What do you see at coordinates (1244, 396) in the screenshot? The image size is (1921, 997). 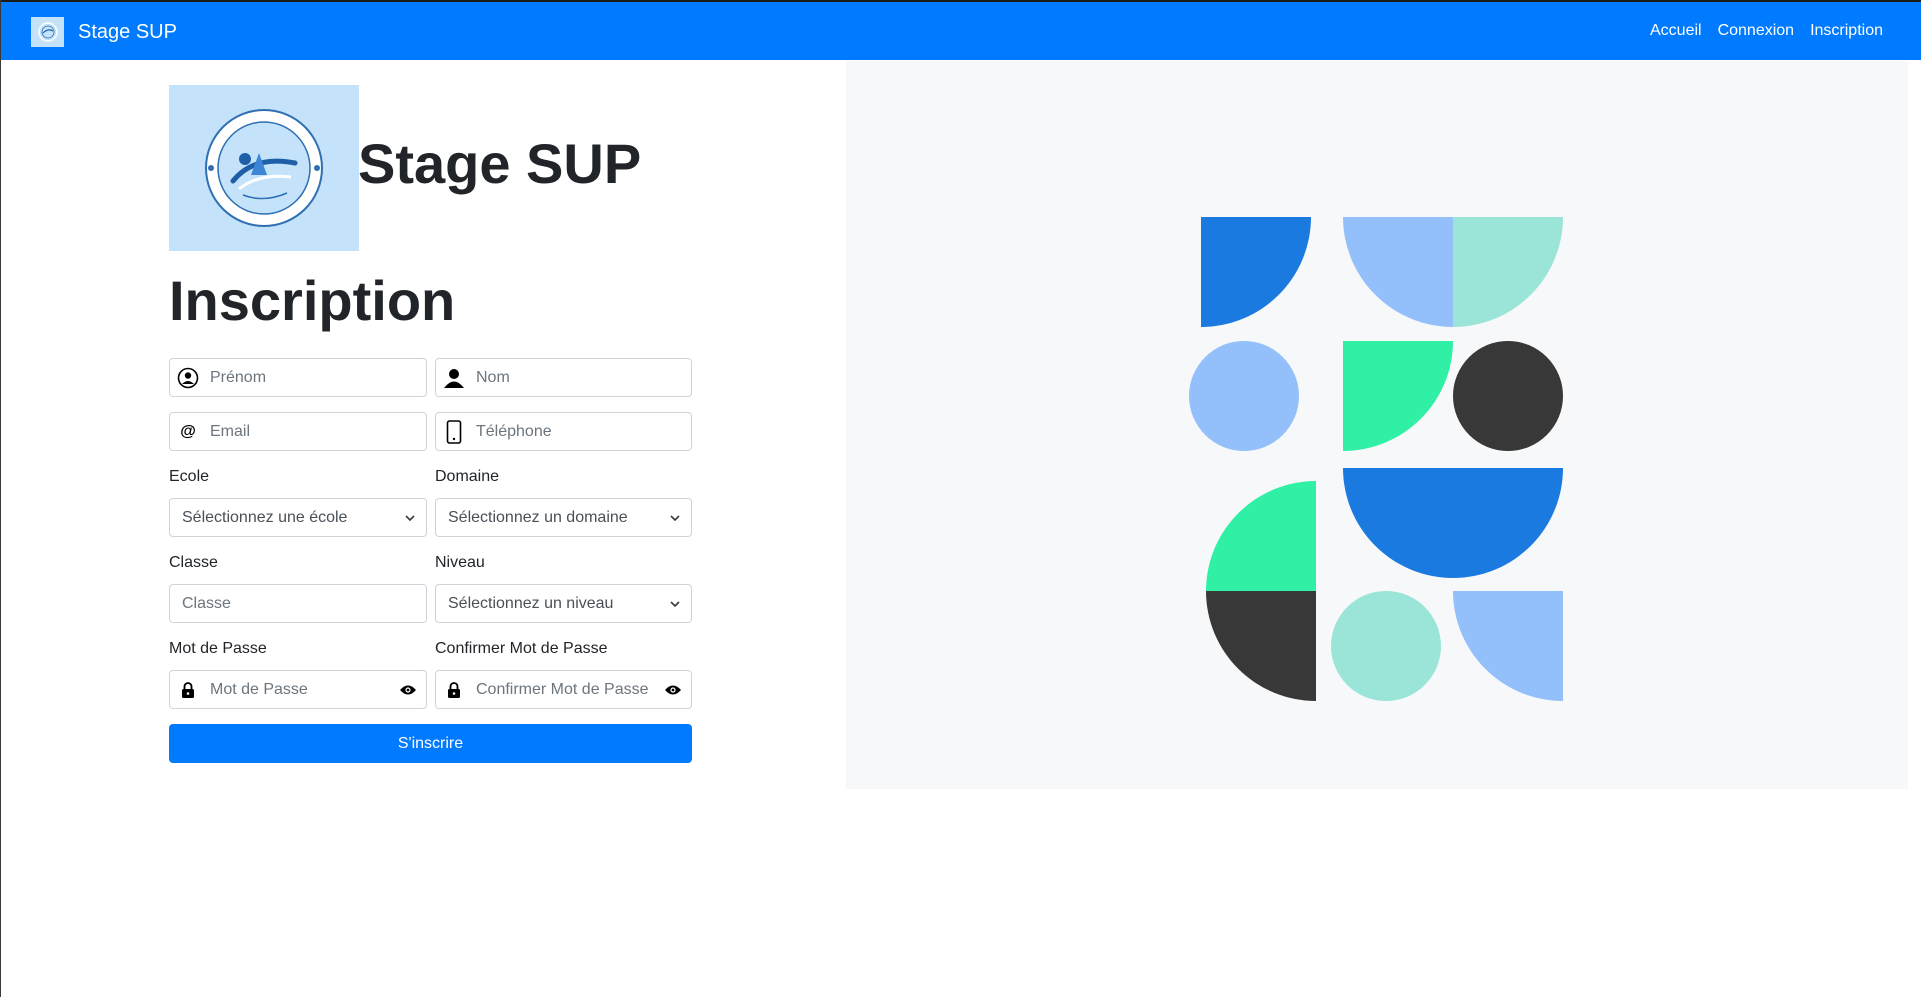 I see `shape-circle-light-blue` at bounding box center [1244, 396].